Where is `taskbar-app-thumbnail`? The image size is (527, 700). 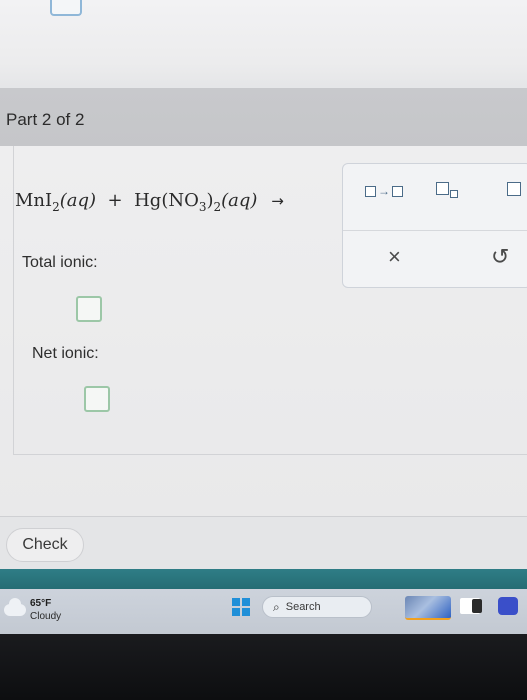 taskbar-app-thumbnail is located at coordinates (428, 608).